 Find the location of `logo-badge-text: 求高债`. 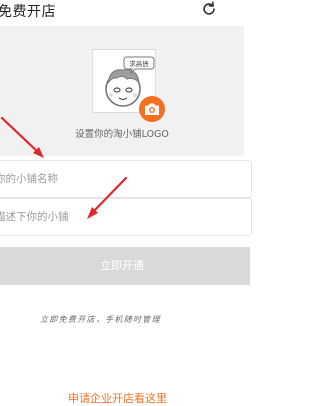

logo-badge-text: 求高债 is located at coordinates (139, 63).